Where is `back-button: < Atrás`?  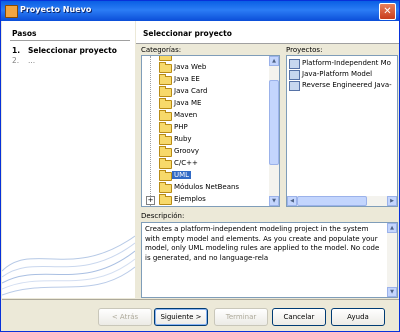
back-button: < Atrás is located at coordinates (125, 317).